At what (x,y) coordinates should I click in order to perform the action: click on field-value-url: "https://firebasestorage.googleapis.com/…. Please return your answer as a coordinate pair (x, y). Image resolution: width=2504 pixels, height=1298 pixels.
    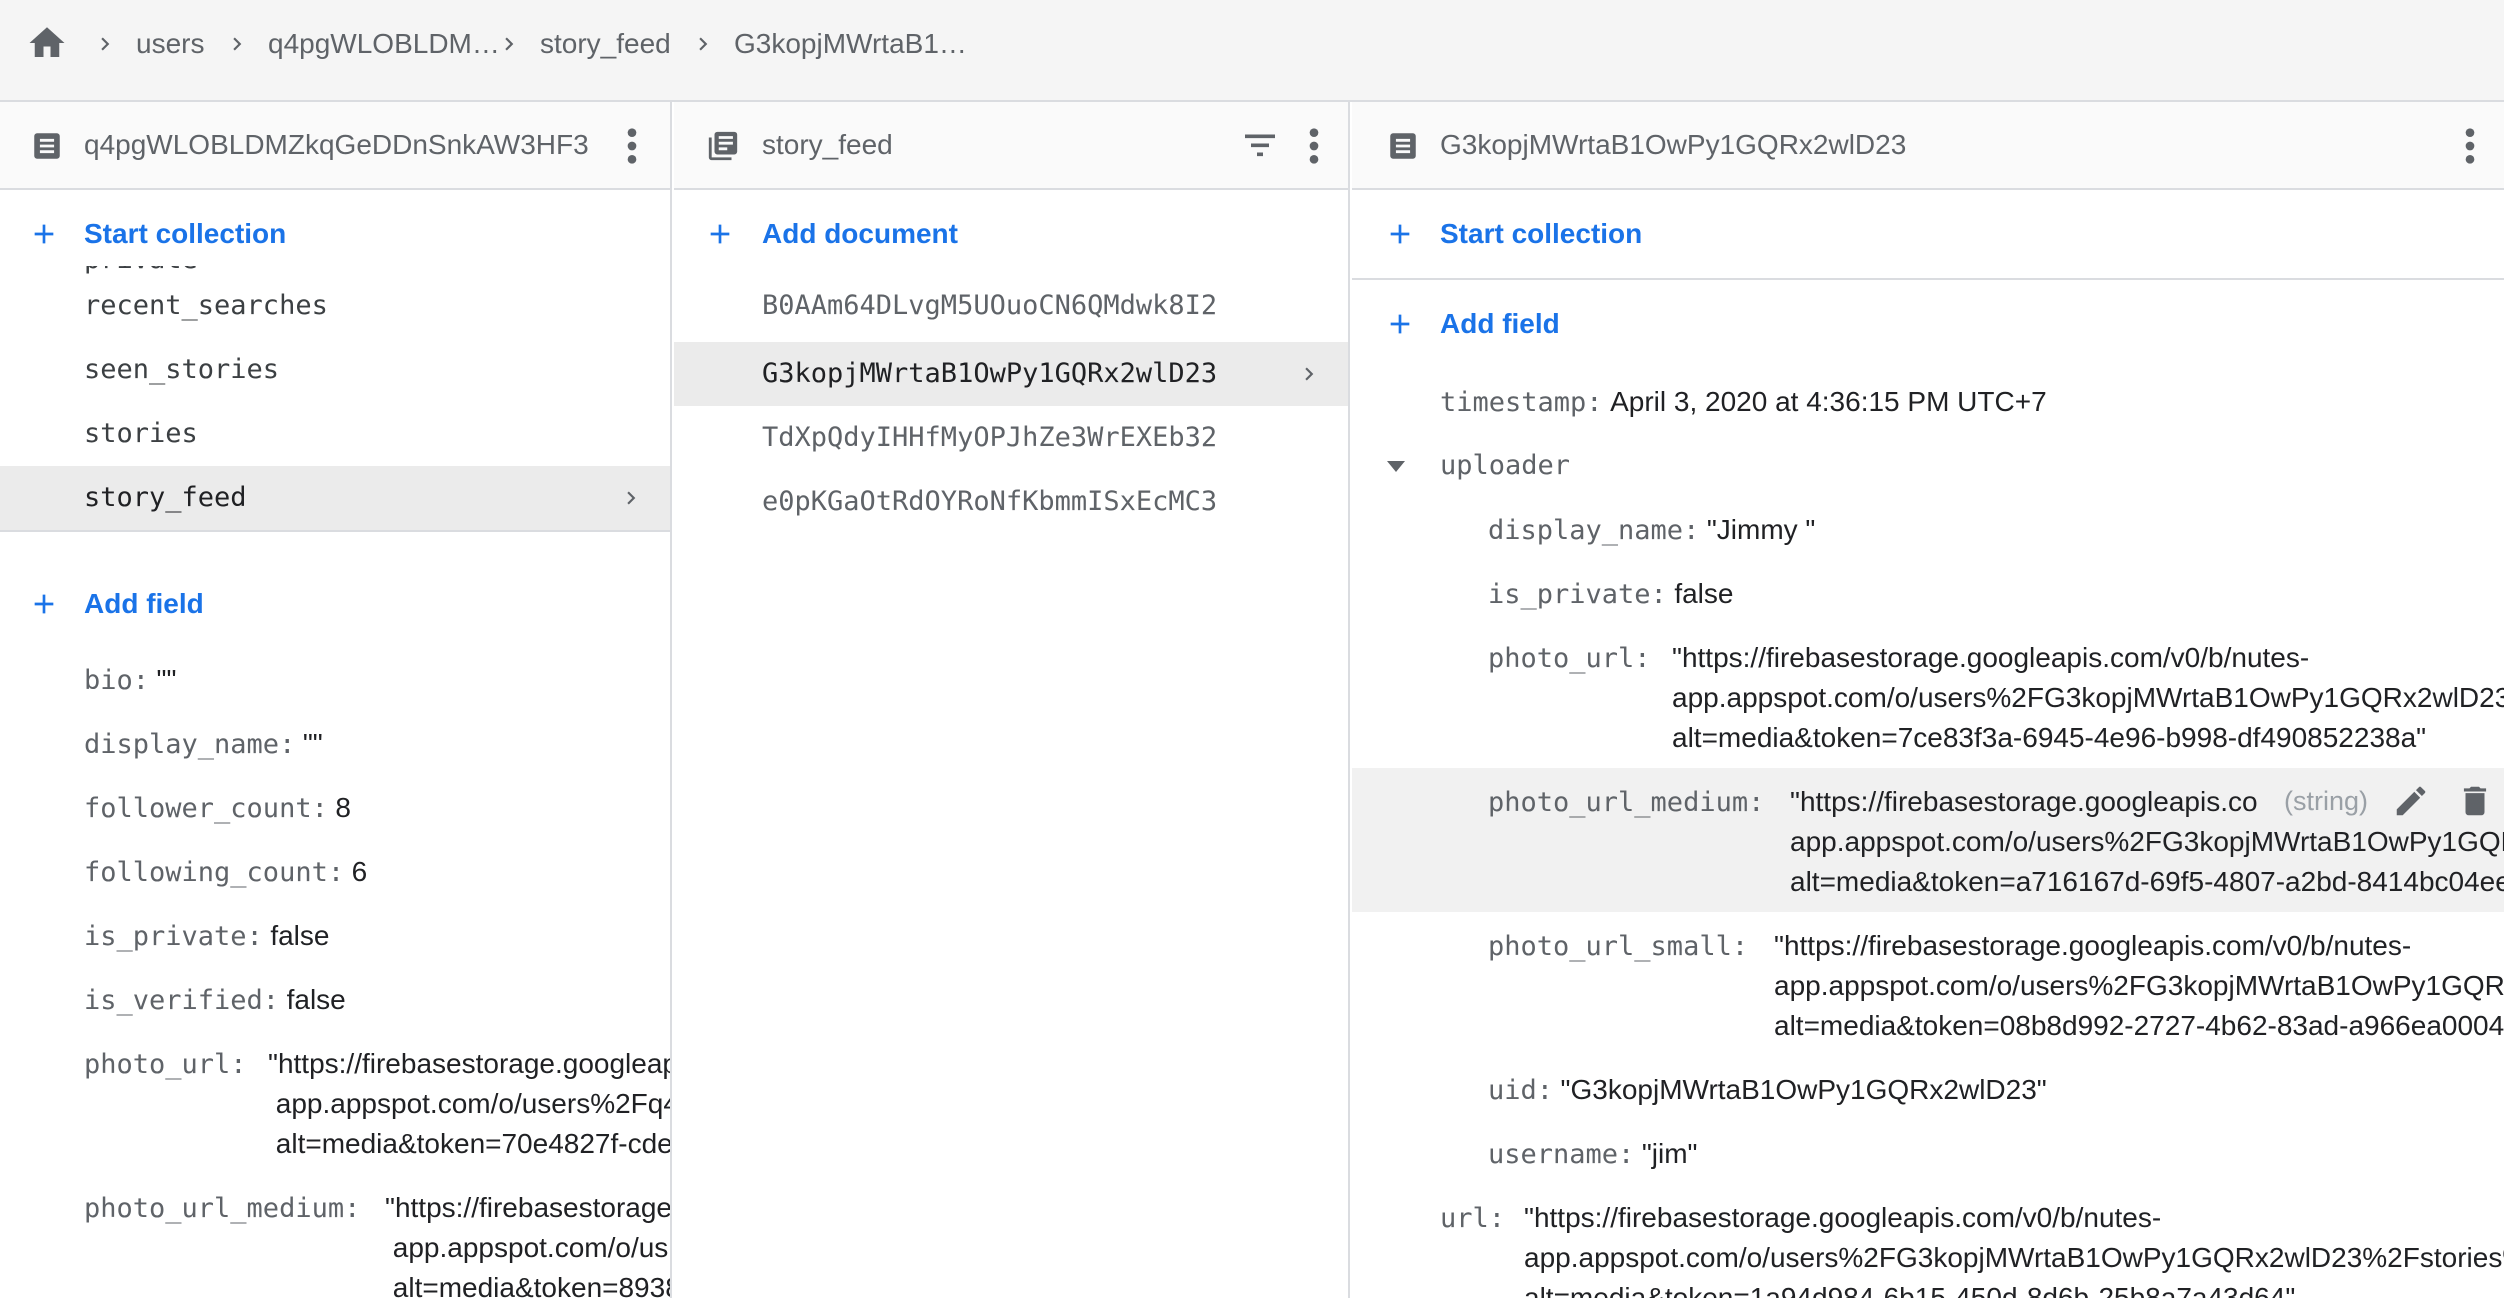
    Looking at the image, I should click on (2014, 1250).